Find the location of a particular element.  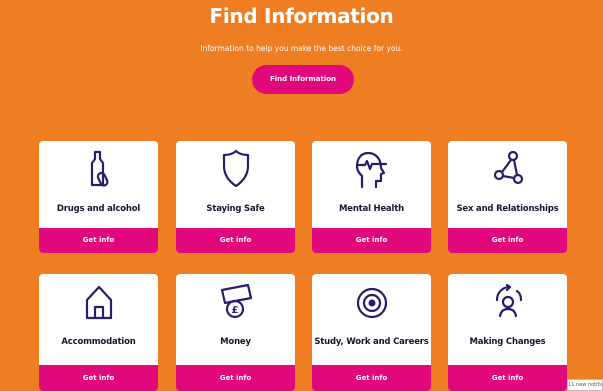

card-title: Sex and Relationships is located at coordinates (507, 209).